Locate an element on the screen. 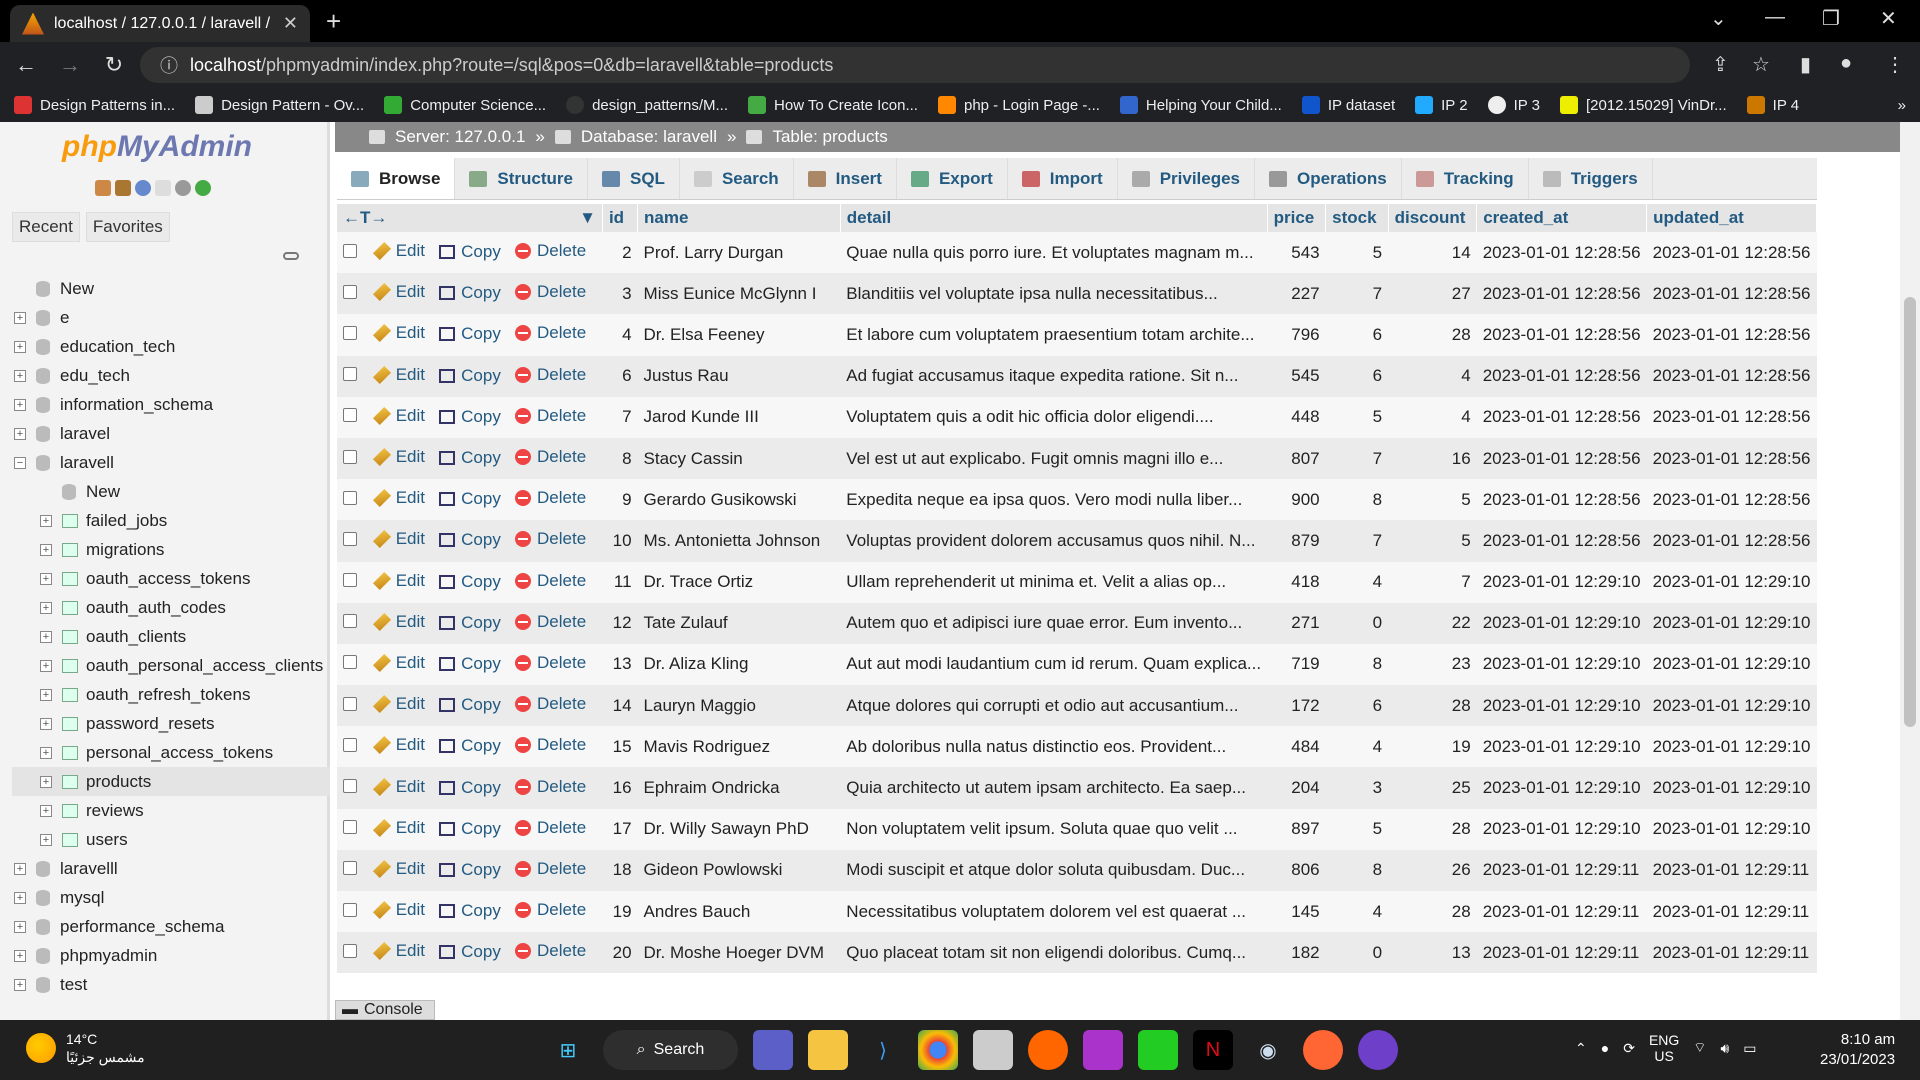 Image resolution: width=1920 pixels, height=1080 pixels. cell-name: Dr. Aliza Kling is located at coordinates (739, 664).